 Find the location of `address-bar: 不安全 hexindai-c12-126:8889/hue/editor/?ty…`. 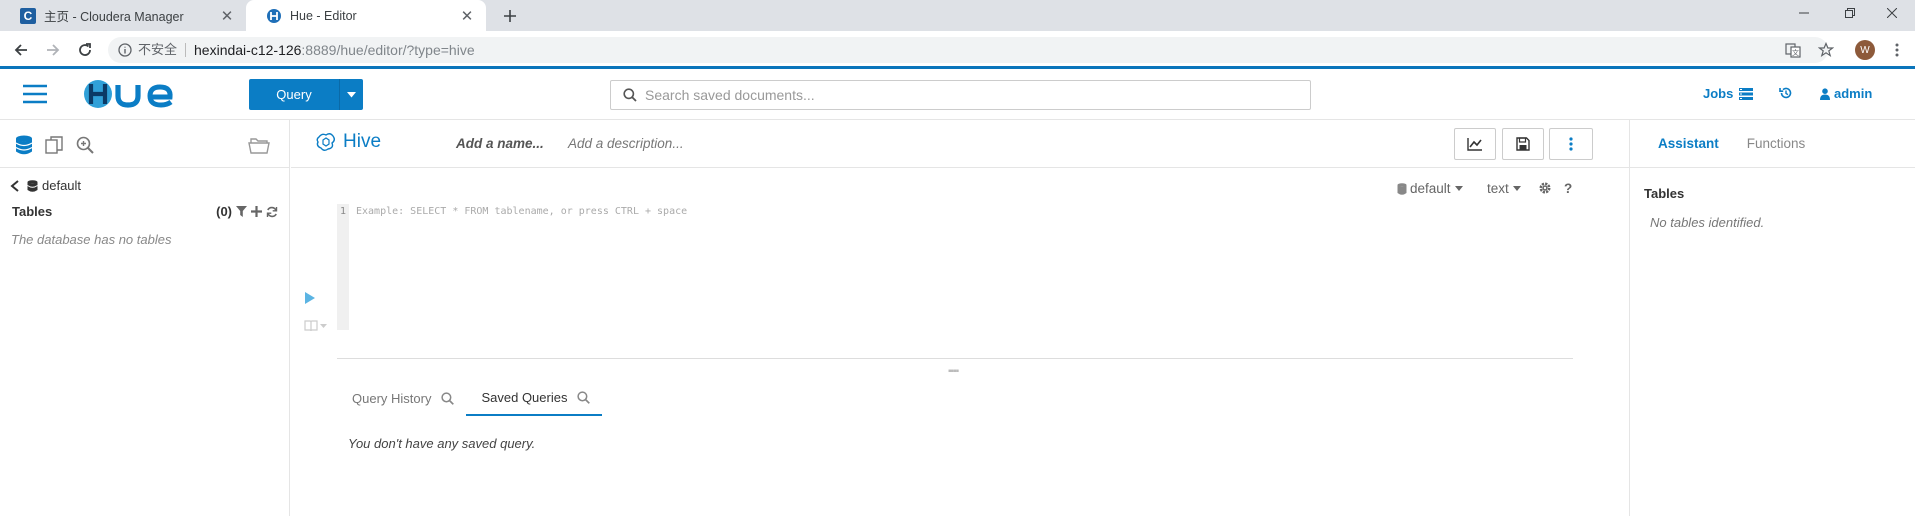

address-bar: 不安全 hexindai-c12-126:8889/hue/editor/?ty… is located at coordinates (968, 50).